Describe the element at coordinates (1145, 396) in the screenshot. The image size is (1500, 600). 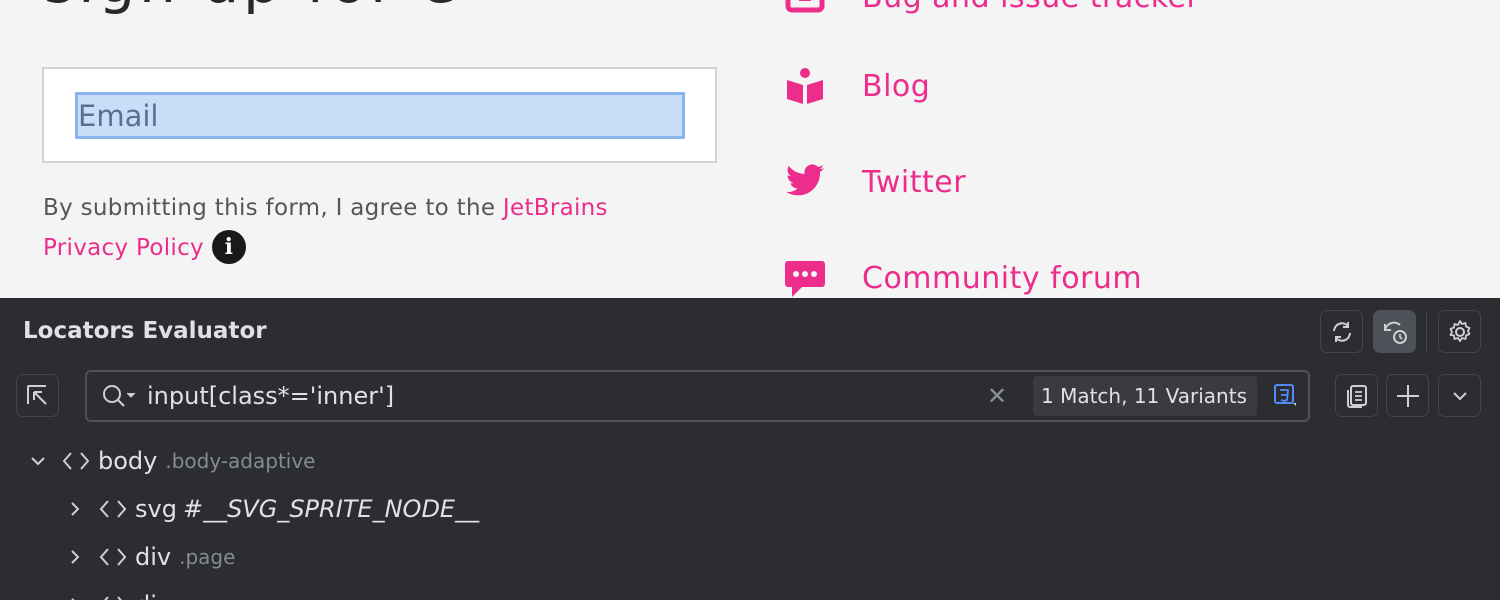
I see `match-summary-badge: 1 Match, 11 Variants` at that location.